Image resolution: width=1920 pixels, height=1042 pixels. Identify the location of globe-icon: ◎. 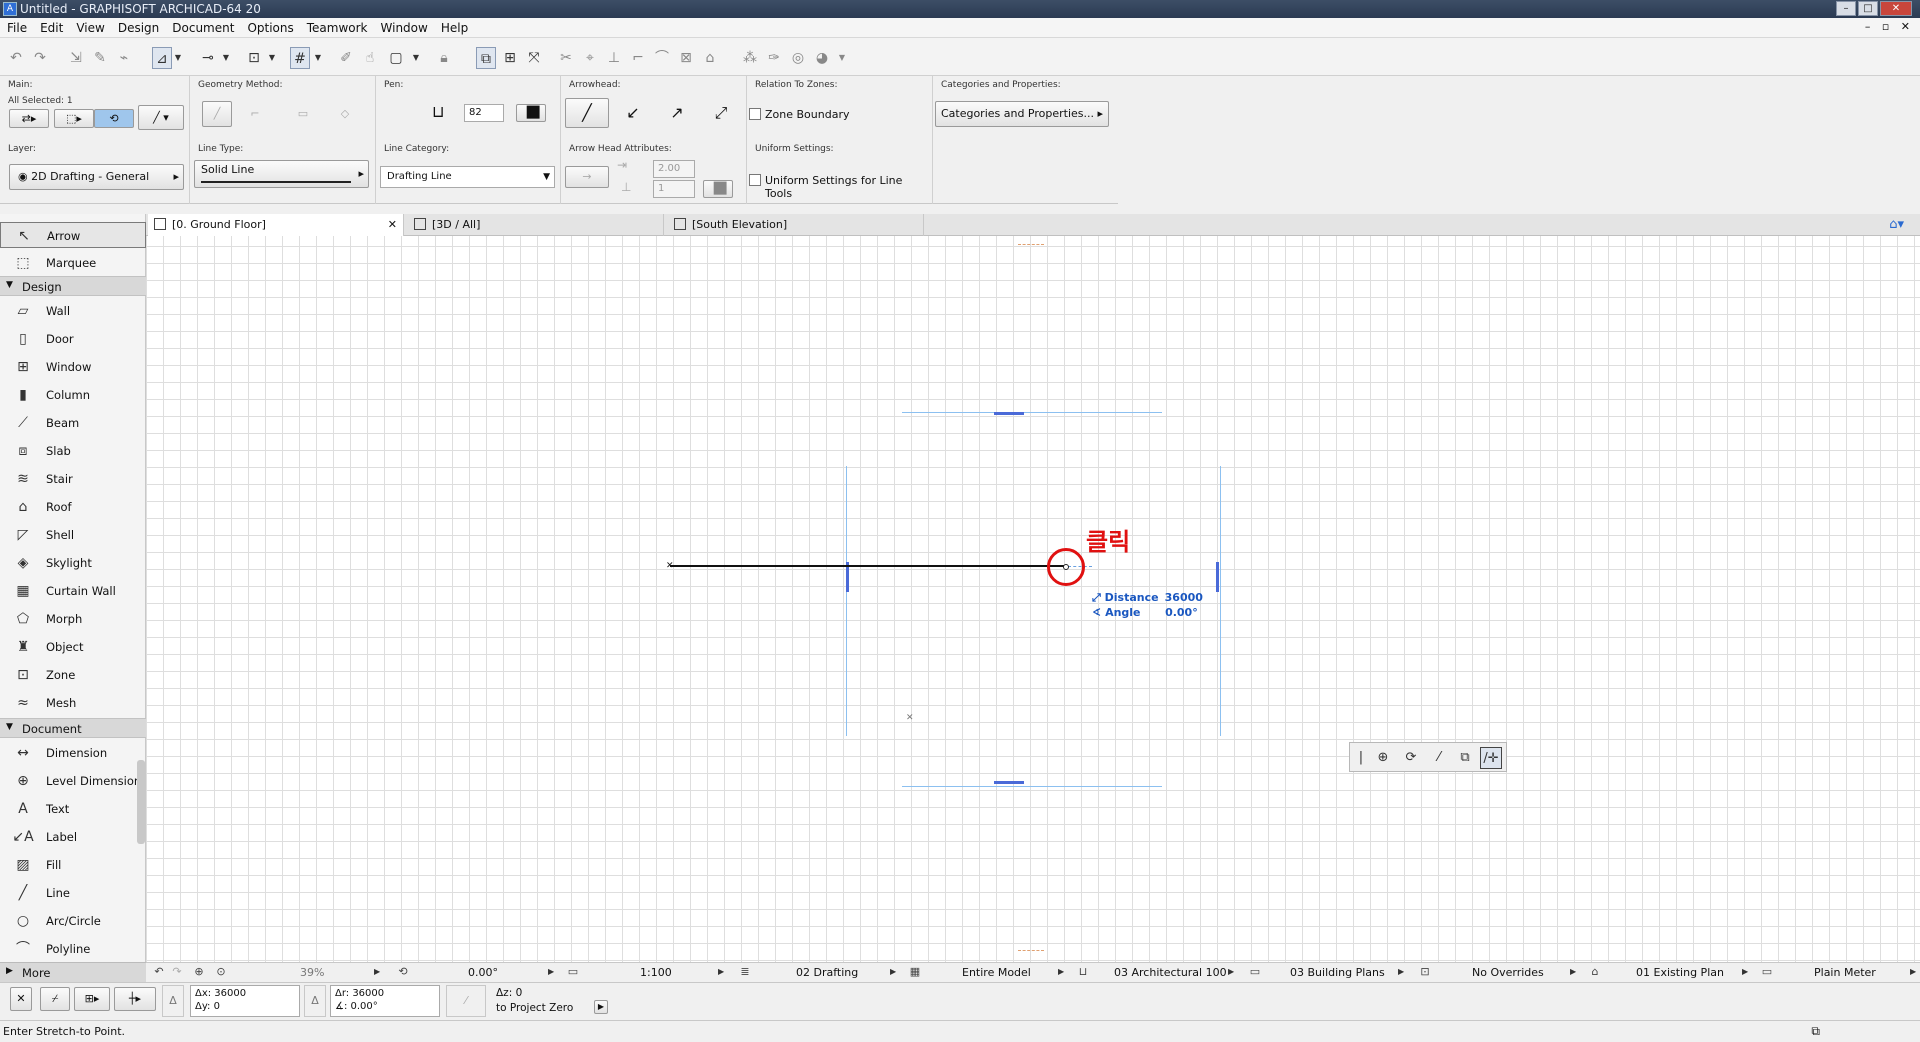
(798, 58).